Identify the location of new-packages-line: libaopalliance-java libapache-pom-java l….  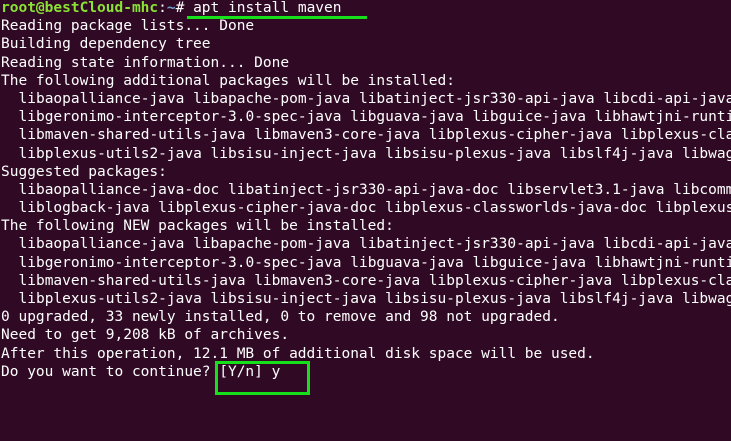
(374, 244).